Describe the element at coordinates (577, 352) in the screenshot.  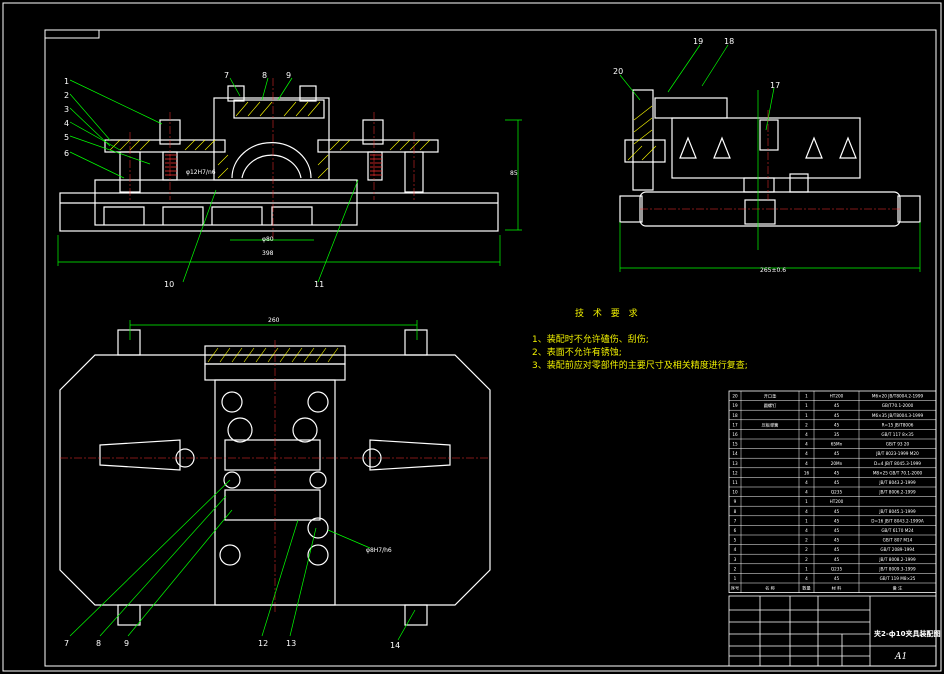
I see `tech-requirement: 2、表面不允许有锈蚀;` at that location.